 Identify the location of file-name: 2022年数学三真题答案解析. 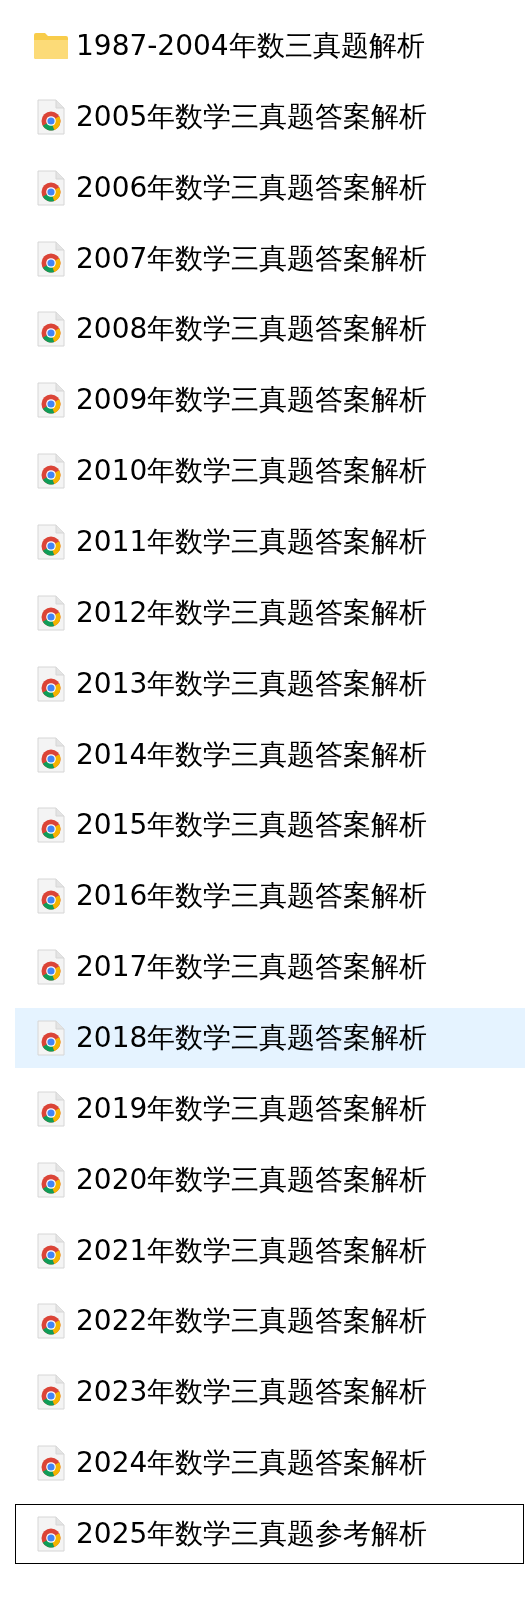
(252, 1321).